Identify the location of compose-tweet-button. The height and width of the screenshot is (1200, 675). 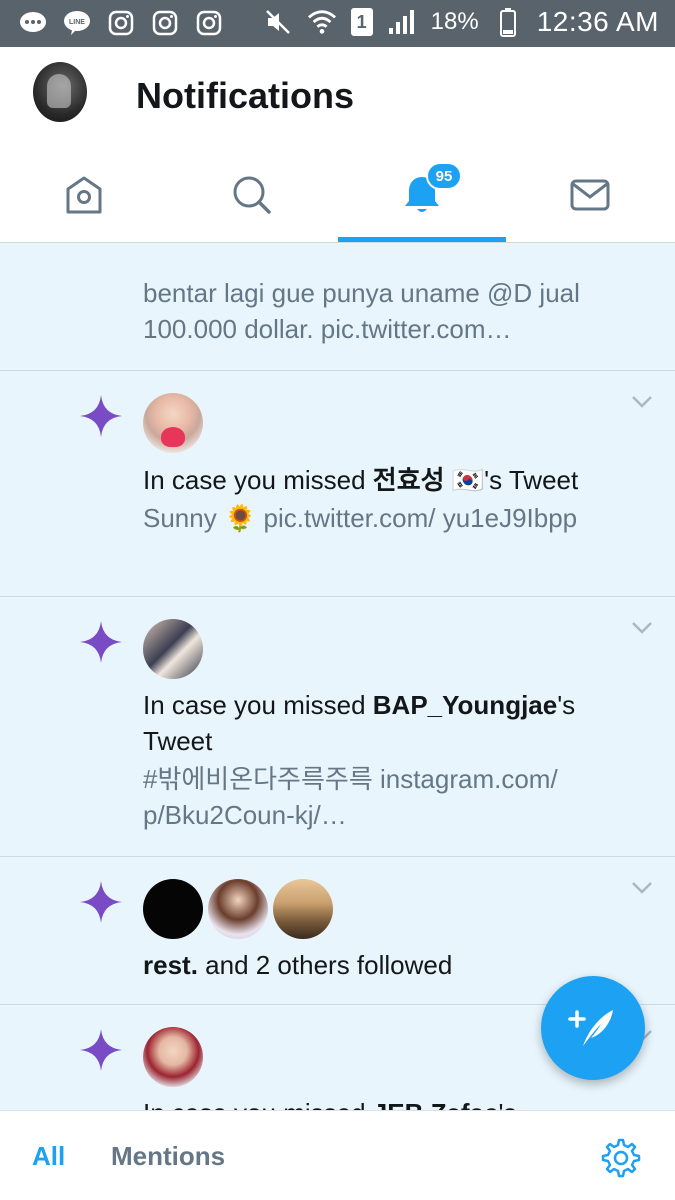
(593, 1028).